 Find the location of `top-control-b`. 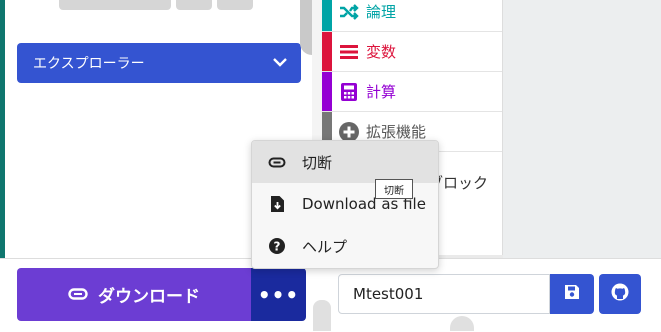

top-control-b is located at coordinates (194, 5).